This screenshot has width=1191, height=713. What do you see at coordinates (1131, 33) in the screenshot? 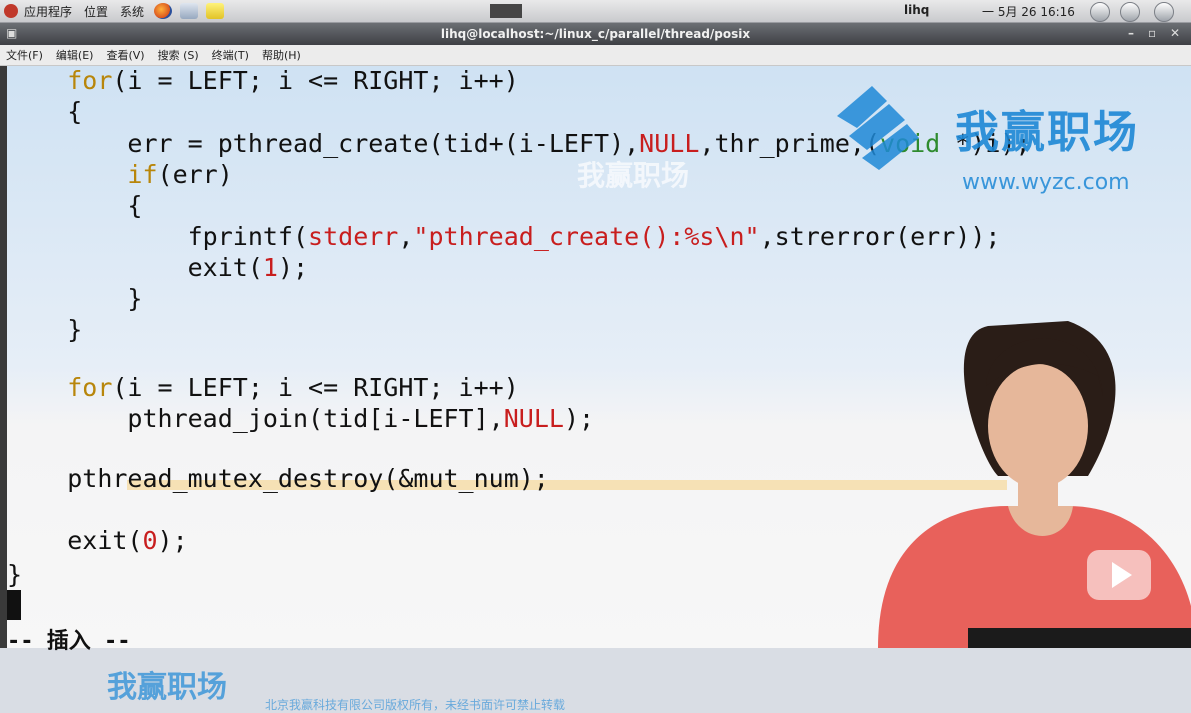
I see `minimize-button: –` at bounding box center [1131, 33].